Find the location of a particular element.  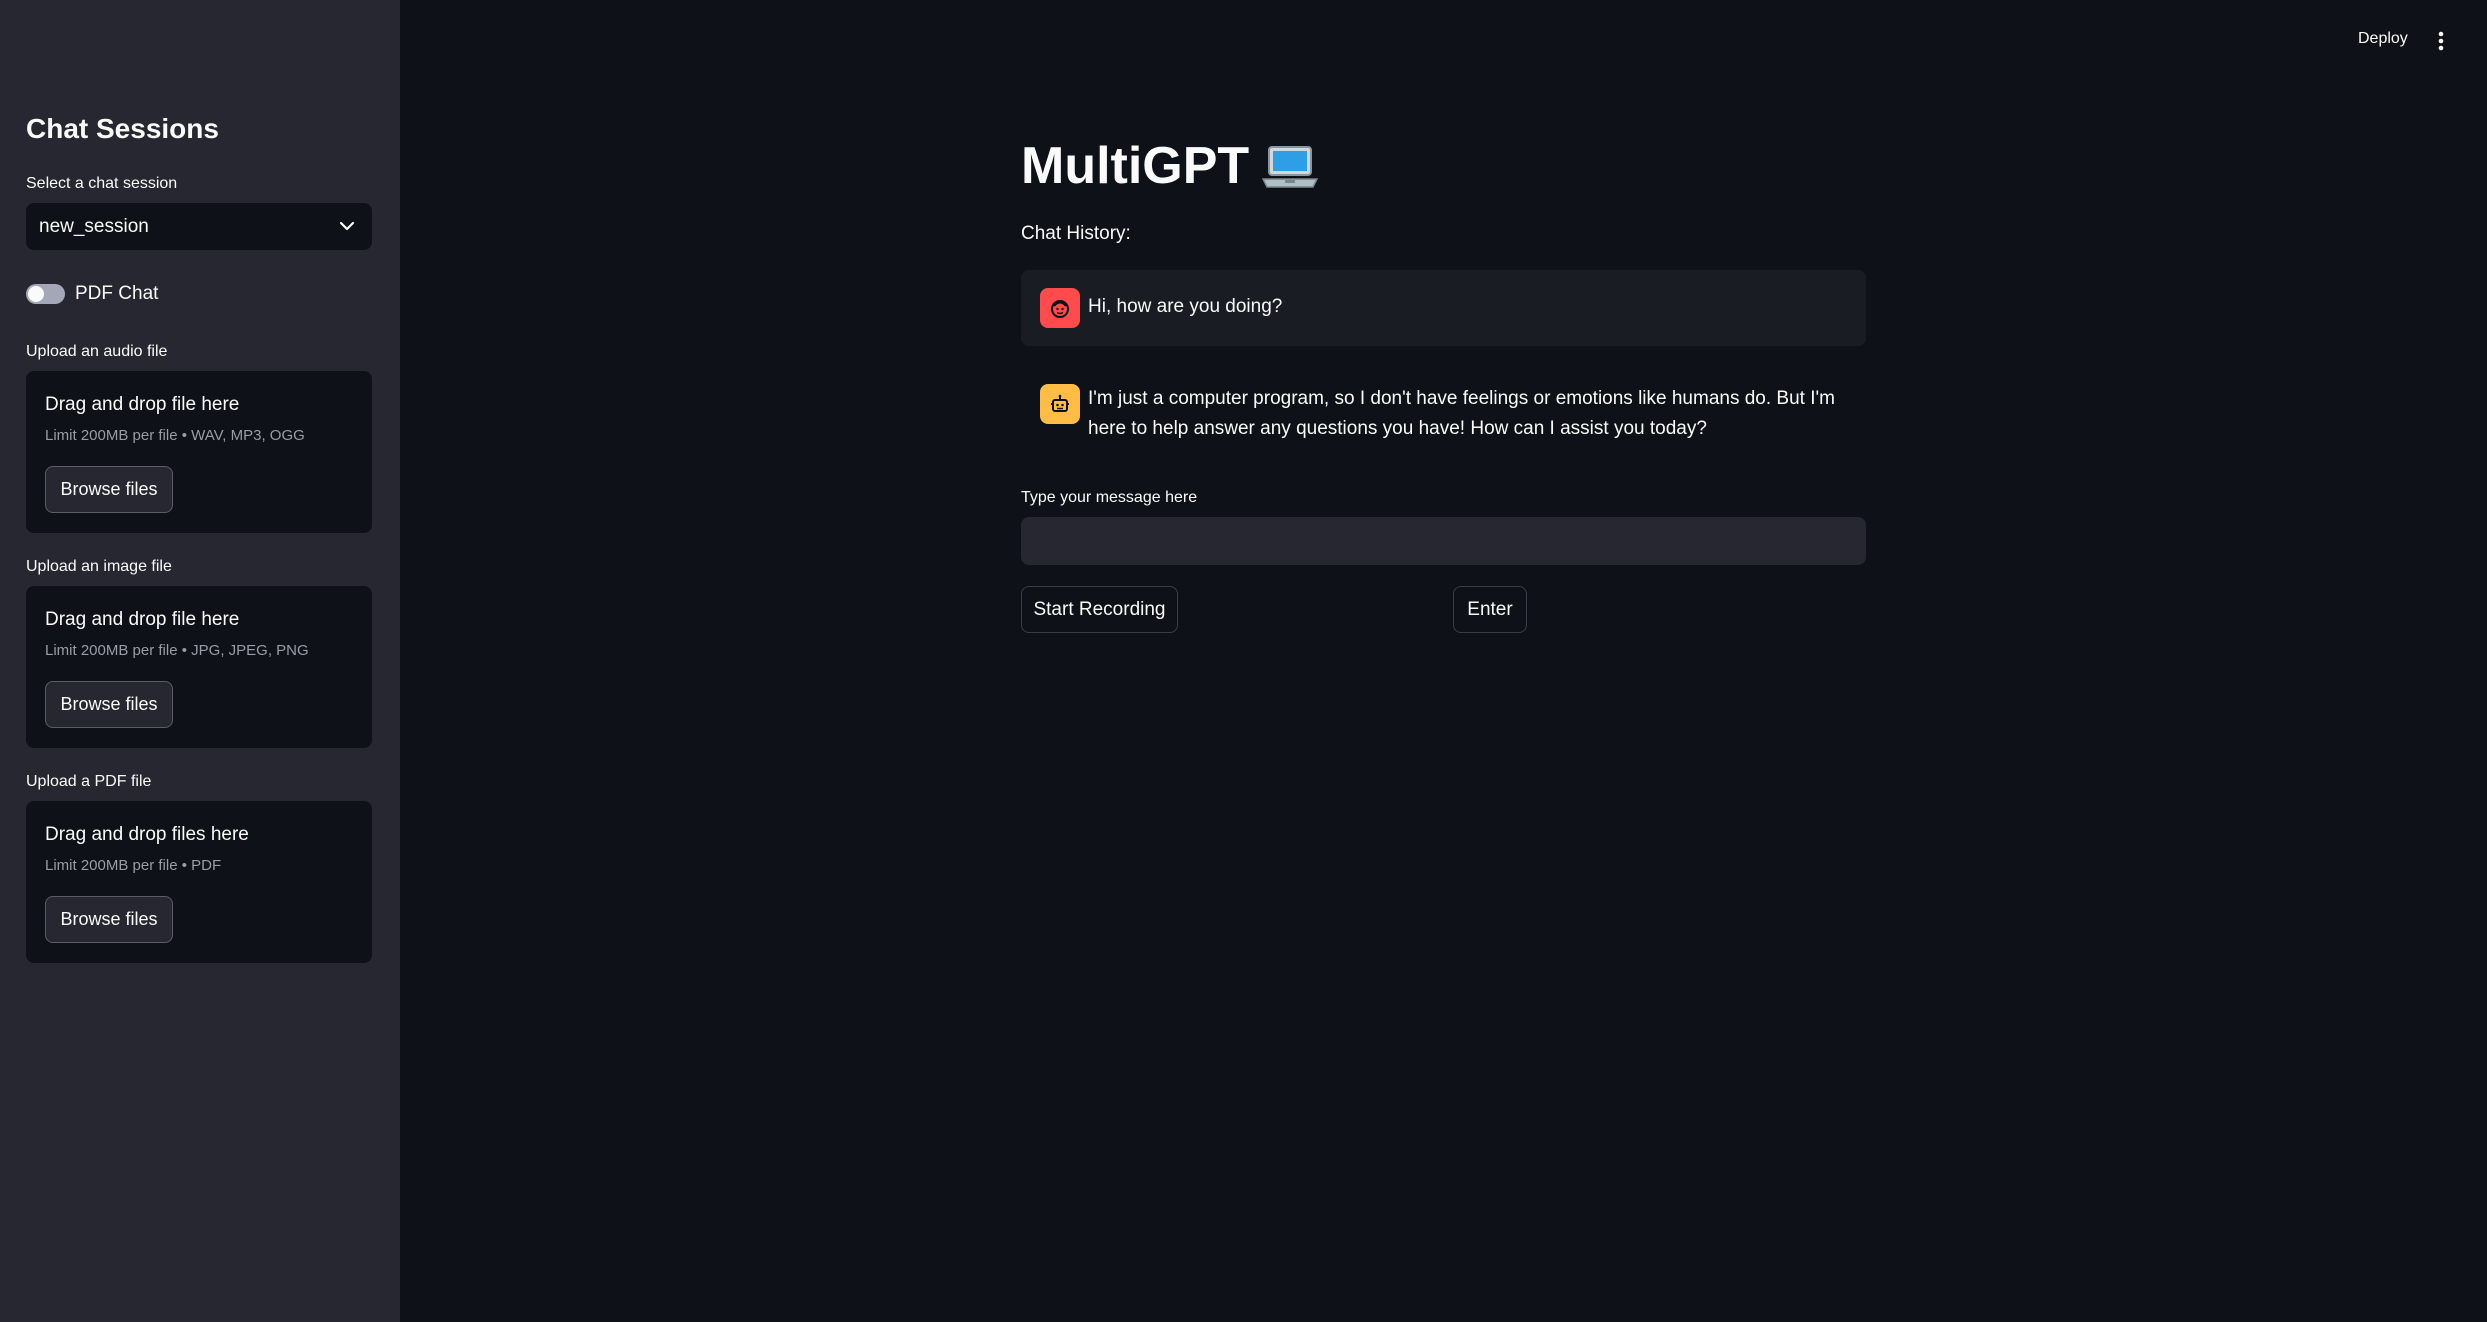

chevron-down-icon is located at coordinates (347, 226).